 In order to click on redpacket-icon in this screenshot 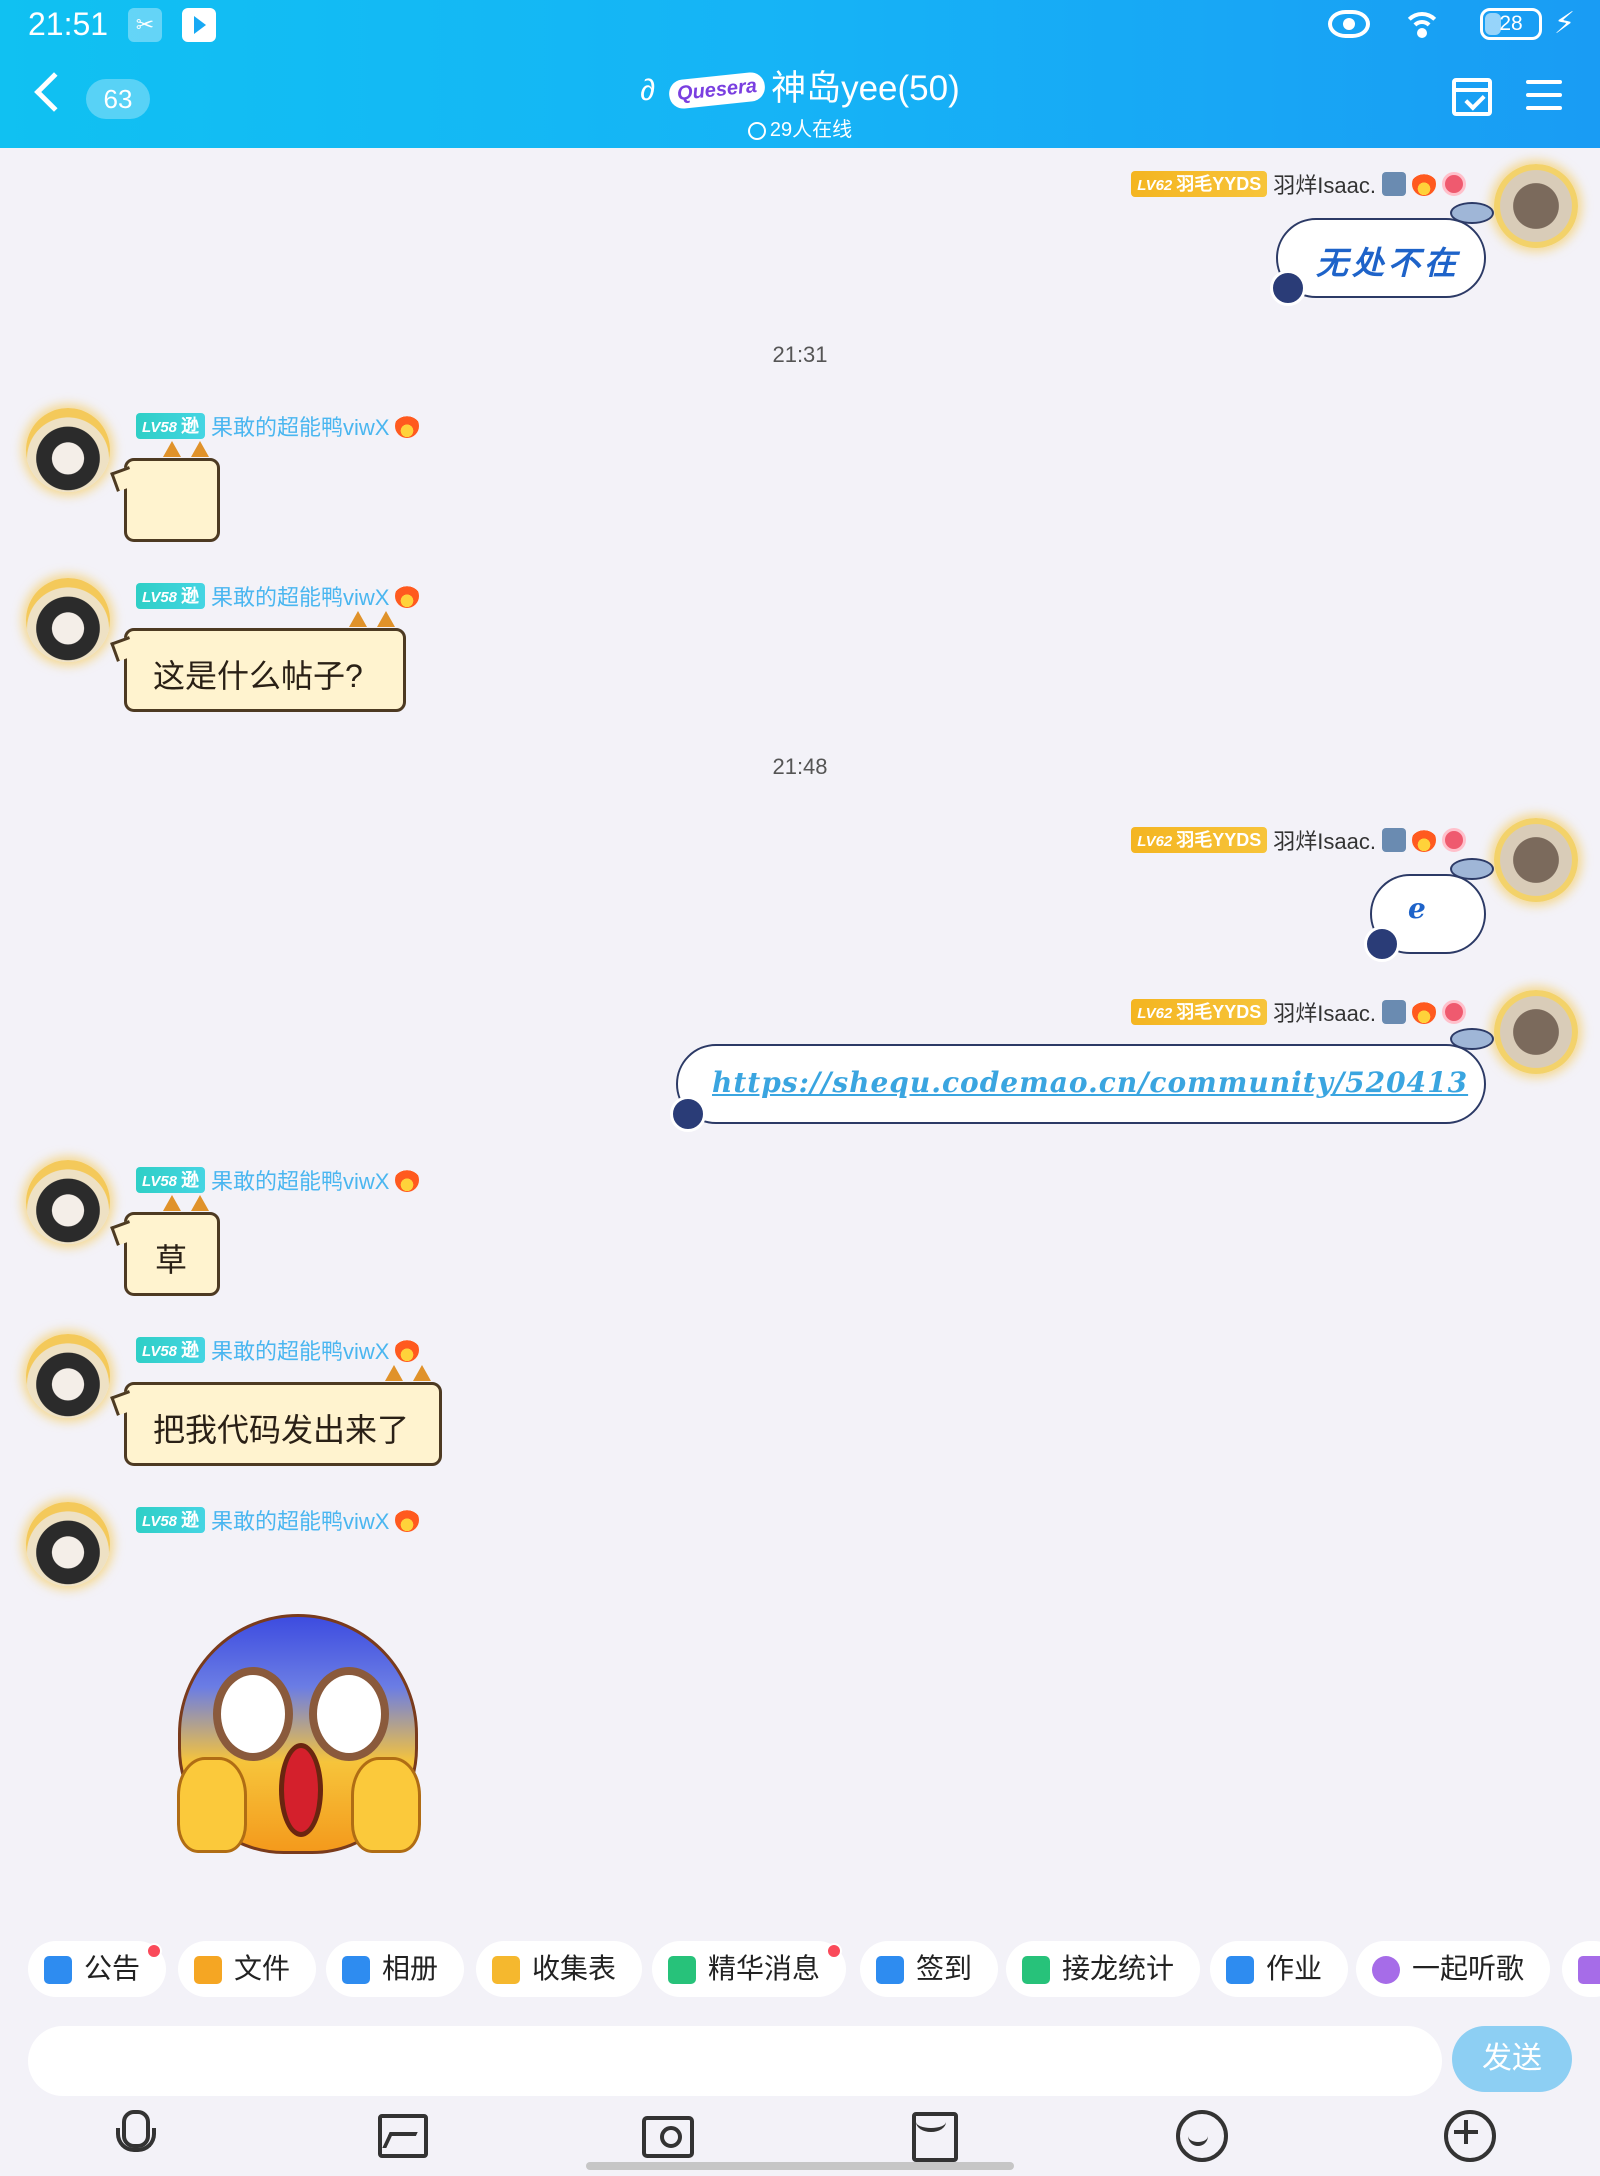, I will do `click(932, 2135)`.